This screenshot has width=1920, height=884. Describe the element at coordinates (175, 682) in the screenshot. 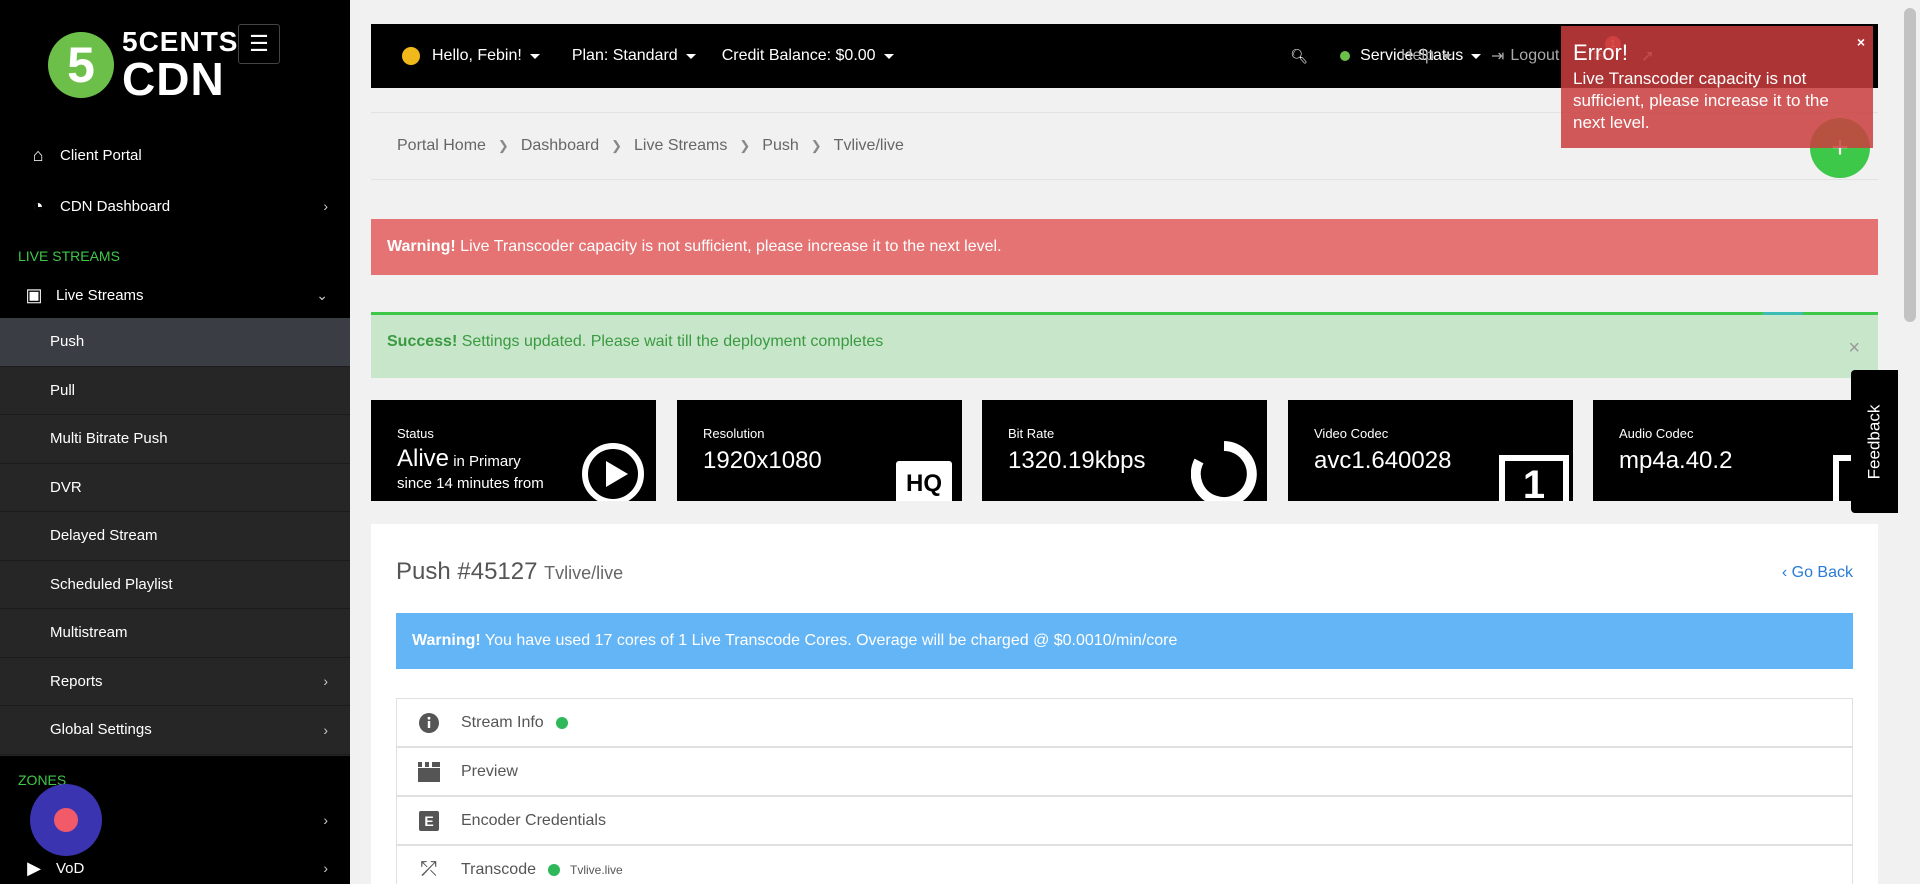

I see `submenu-item-reports: Reports ›` at that location.